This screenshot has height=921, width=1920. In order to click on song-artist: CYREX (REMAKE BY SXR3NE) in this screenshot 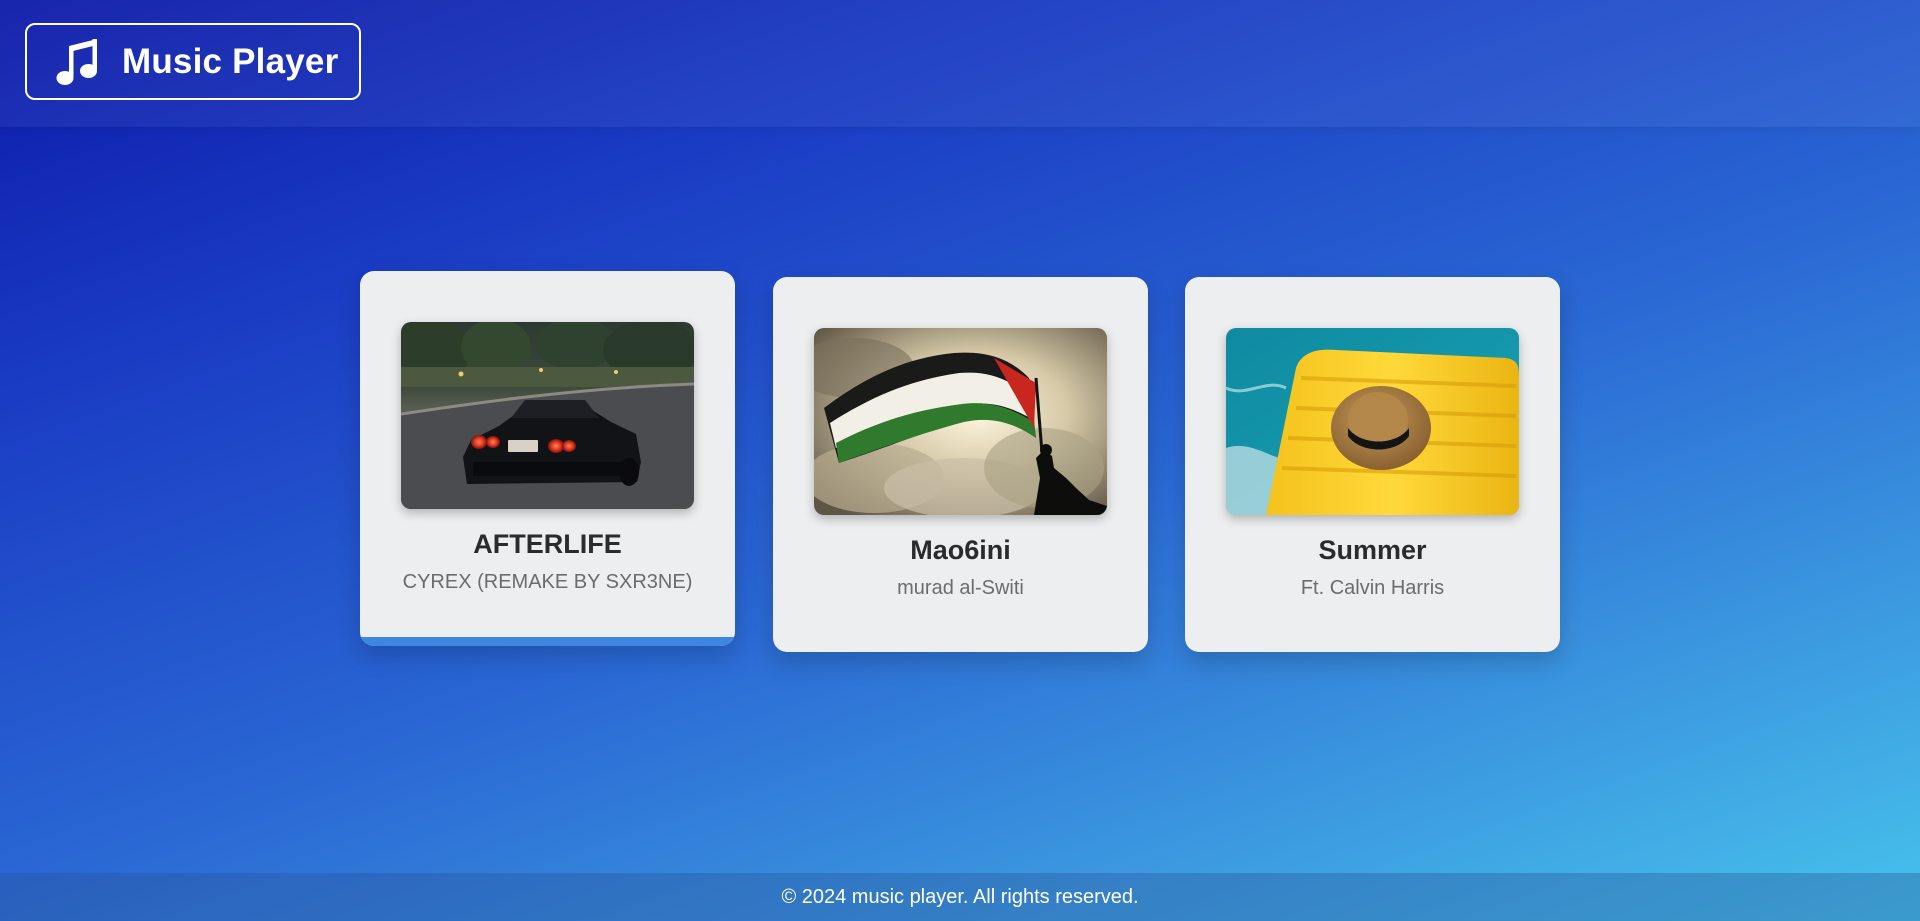, I will do `click(547, 582)`.